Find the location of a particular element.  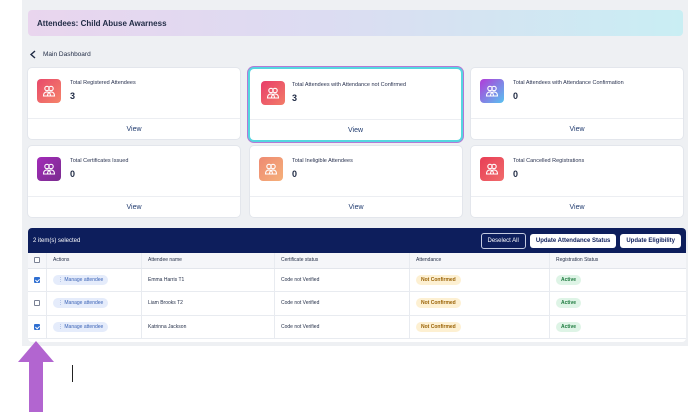

attendee-name: Emma Harris T1 is located at coordinates (208, 280).